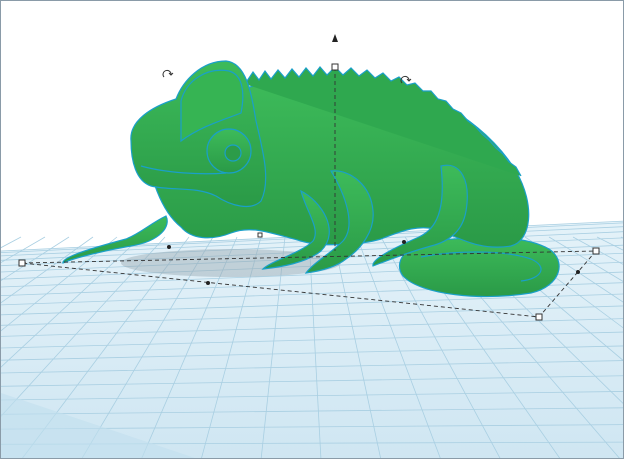 Image resolution: width=626 pixels, height=461 pixels. Describe the element at coordinates (168, 73) in the screenshot. I see `rotate-handle-icon` at that location.